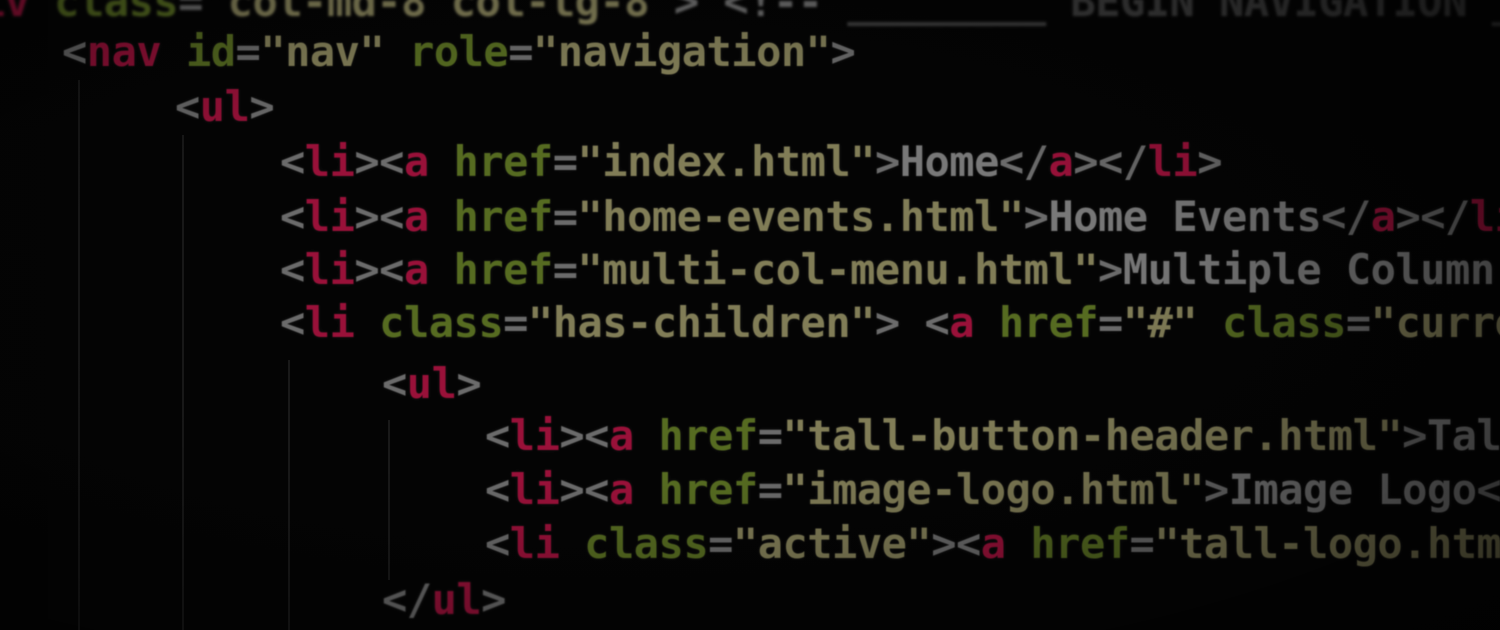  What do you see at coordinates (322, 51) in the screenshot?
I see `code-token-val: "nav"` at bounding box center [322, 51].